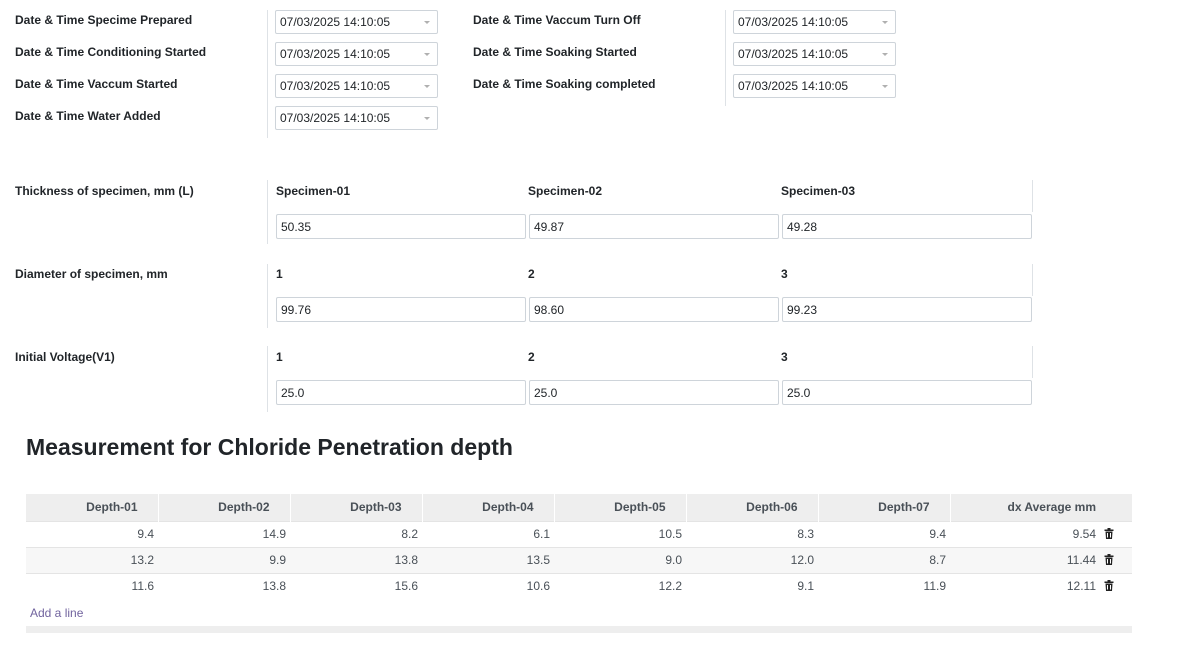 This screenshot has height=667, width=1178. Describe the element at coordinates (92, 559) in the screenshot. I see `cell-depth-01: 13.2` at that location.